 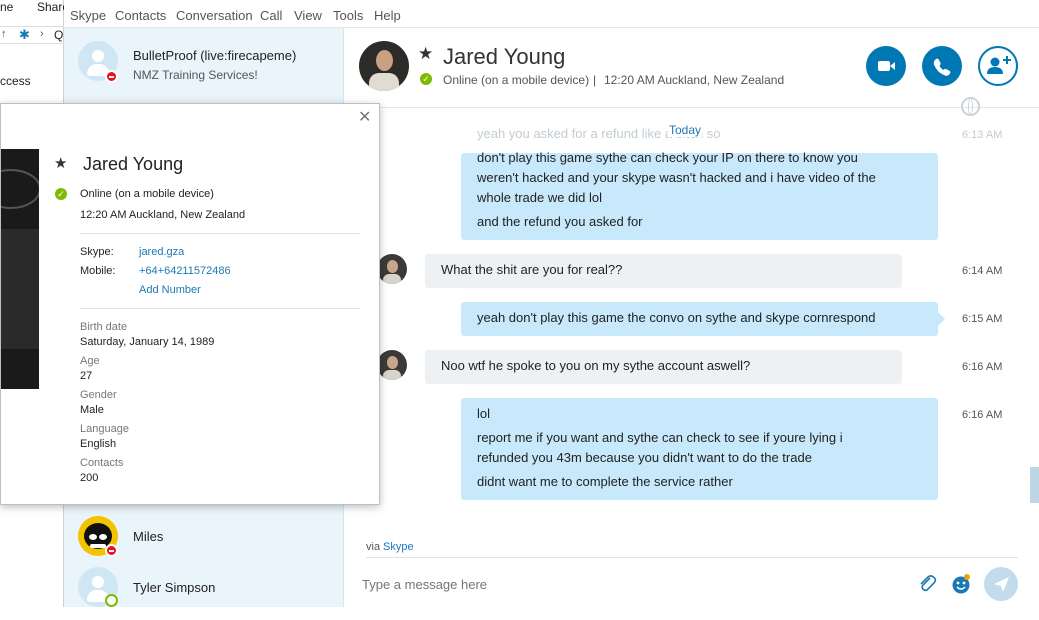 What do you see at coordinates (532, 269) in the screenshot?
I see `message-line: What the shit are you for real??` at bounding box center [532, 269].